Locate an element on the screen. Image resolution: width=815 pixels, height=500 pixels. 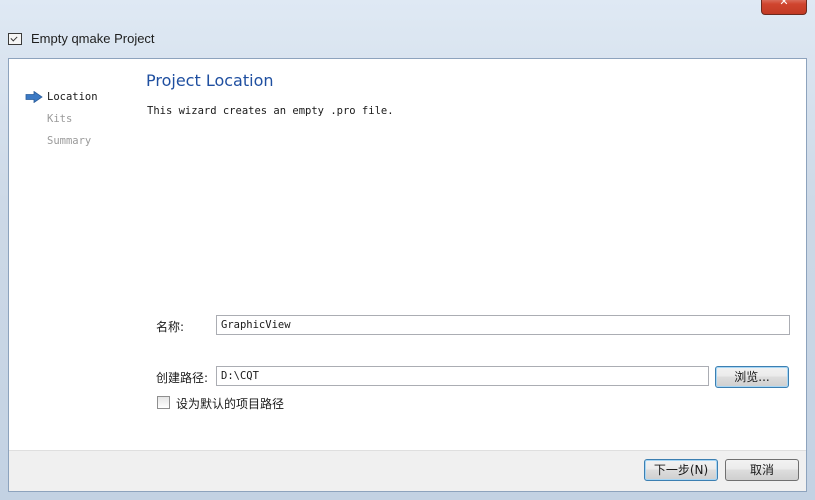
step-label: Kits is located at coordinates (60, 119).